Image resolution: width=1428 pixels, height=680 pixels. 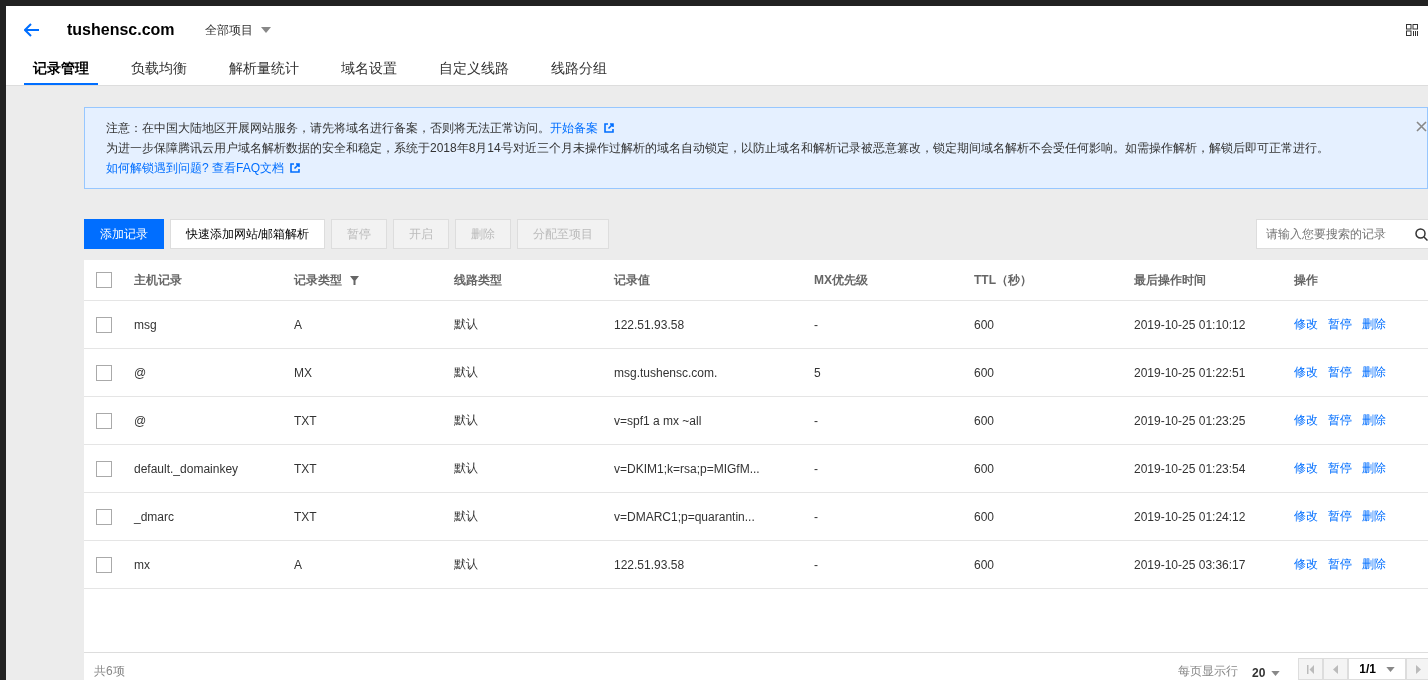 I want to click on column-header: 记录值, so click(x=632, y=280).